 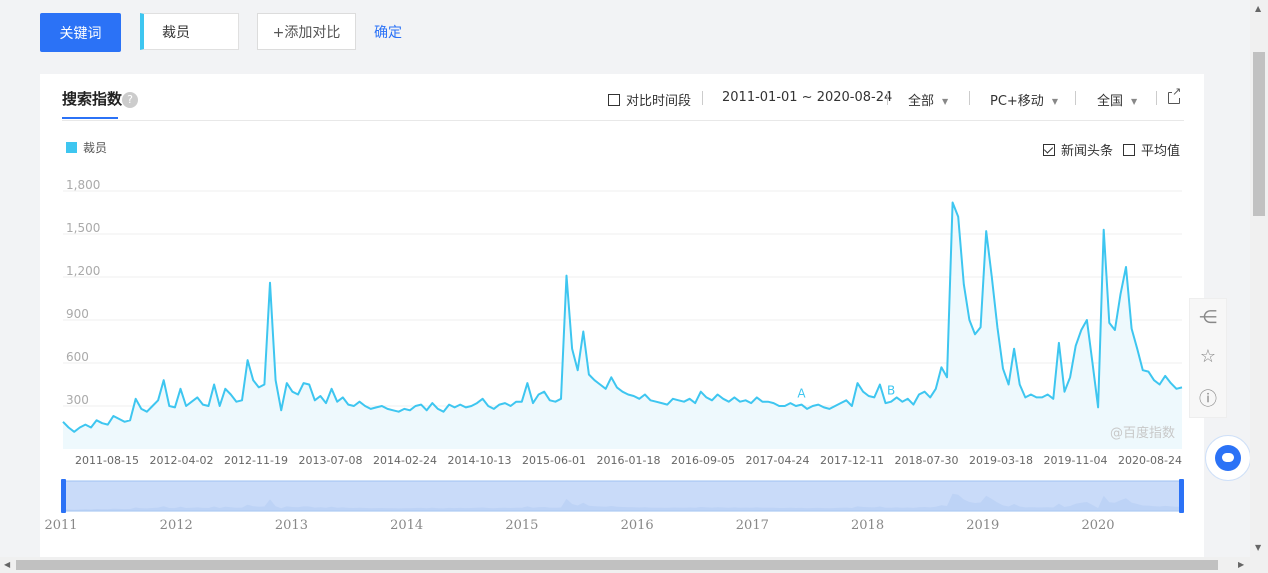 What do you see at coordinates (891, 391) in the screenshot?
I see `annotation-label: B` at bounding box center [891, 391].